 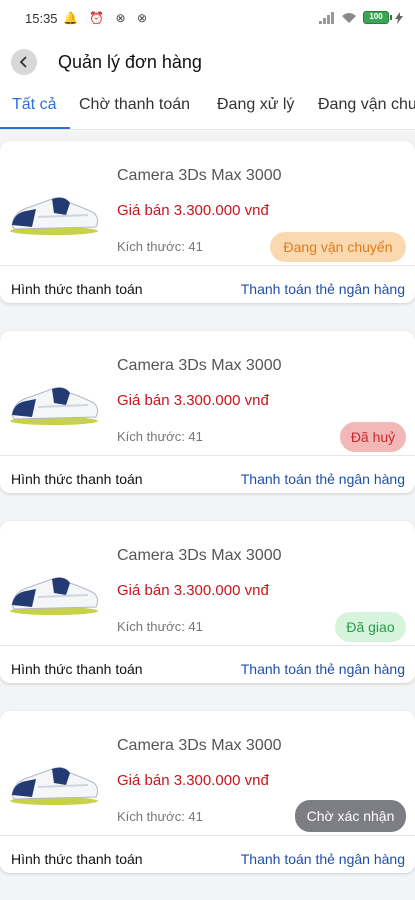 I want to click on signal-icon, so click(x=327, y=17).